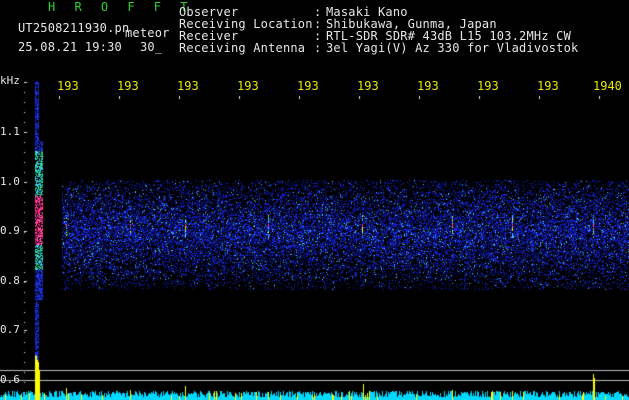 The height and width of the screenshot is (400, 629). What do you see at coordinates (10, 131) in the screenshot?
I see `y-tick-label: 1.1` at bounding box center [10, 131].